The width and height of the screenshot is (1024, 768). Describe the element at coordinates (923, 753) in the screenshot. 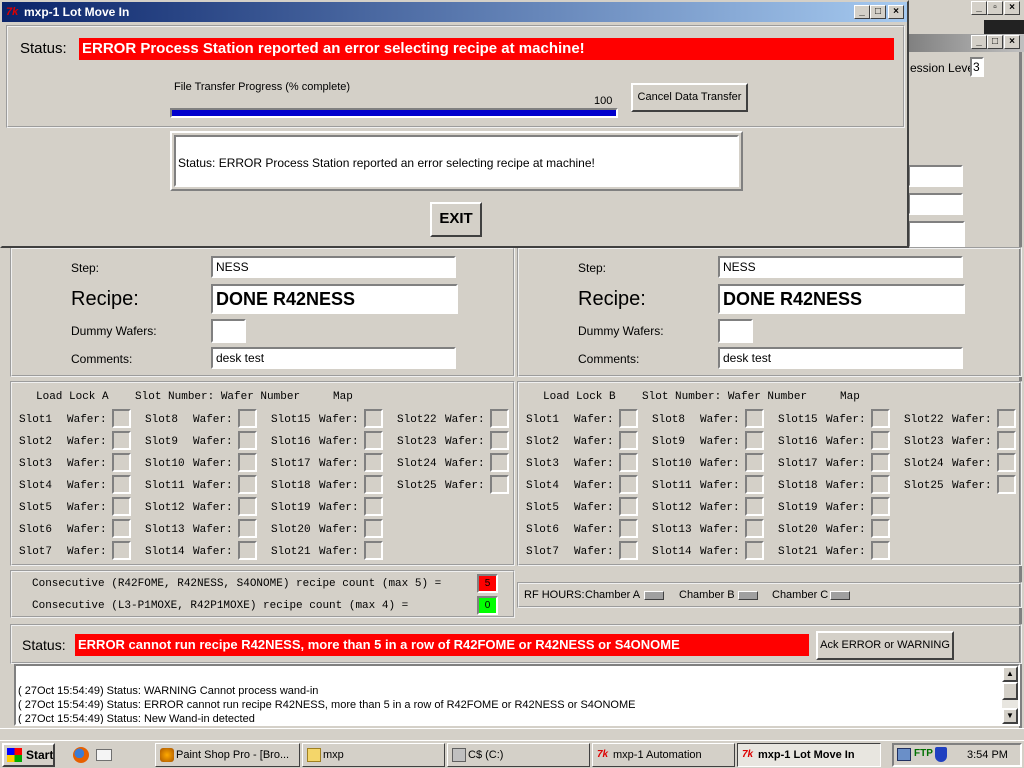

I see `ftp-tray-label: FTP` at that location.